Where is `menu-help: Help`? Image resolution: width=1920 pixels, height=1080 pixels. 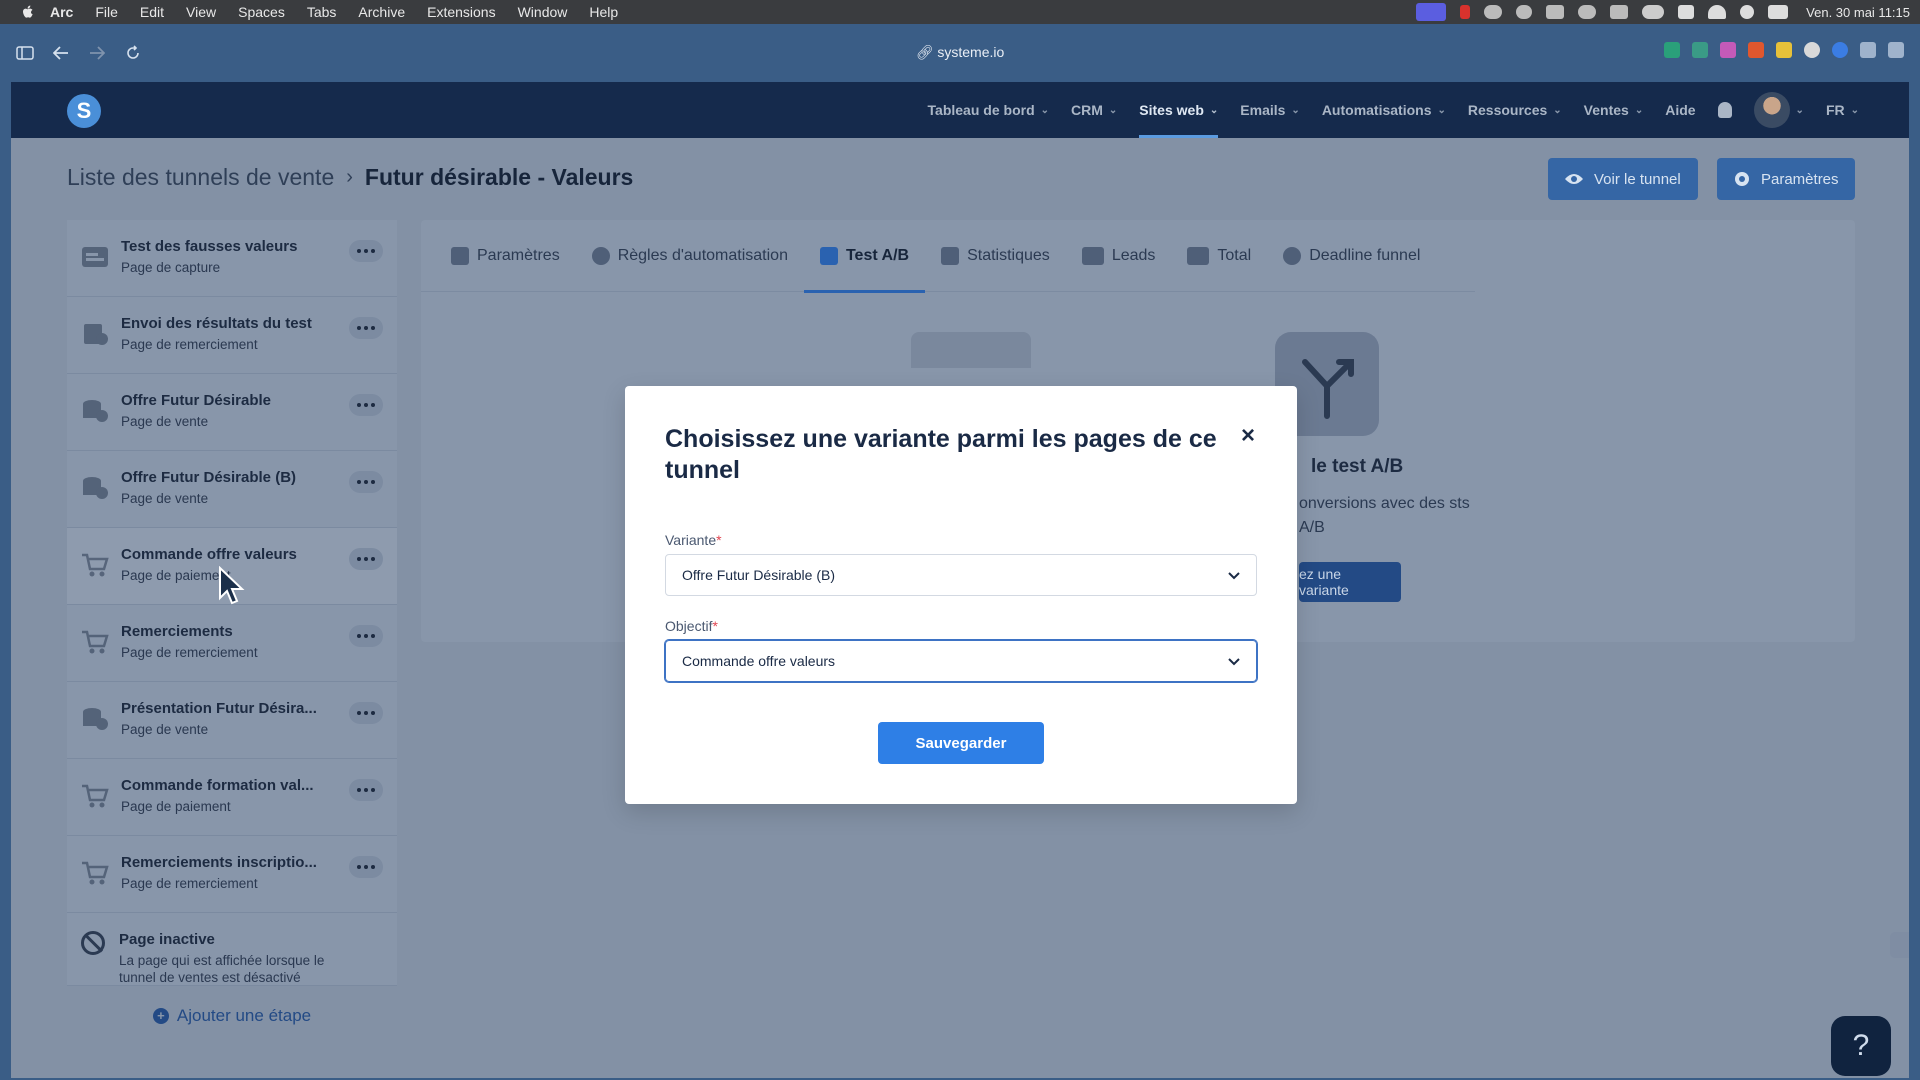 menu-help: Help is located at coordinates (603, 12).